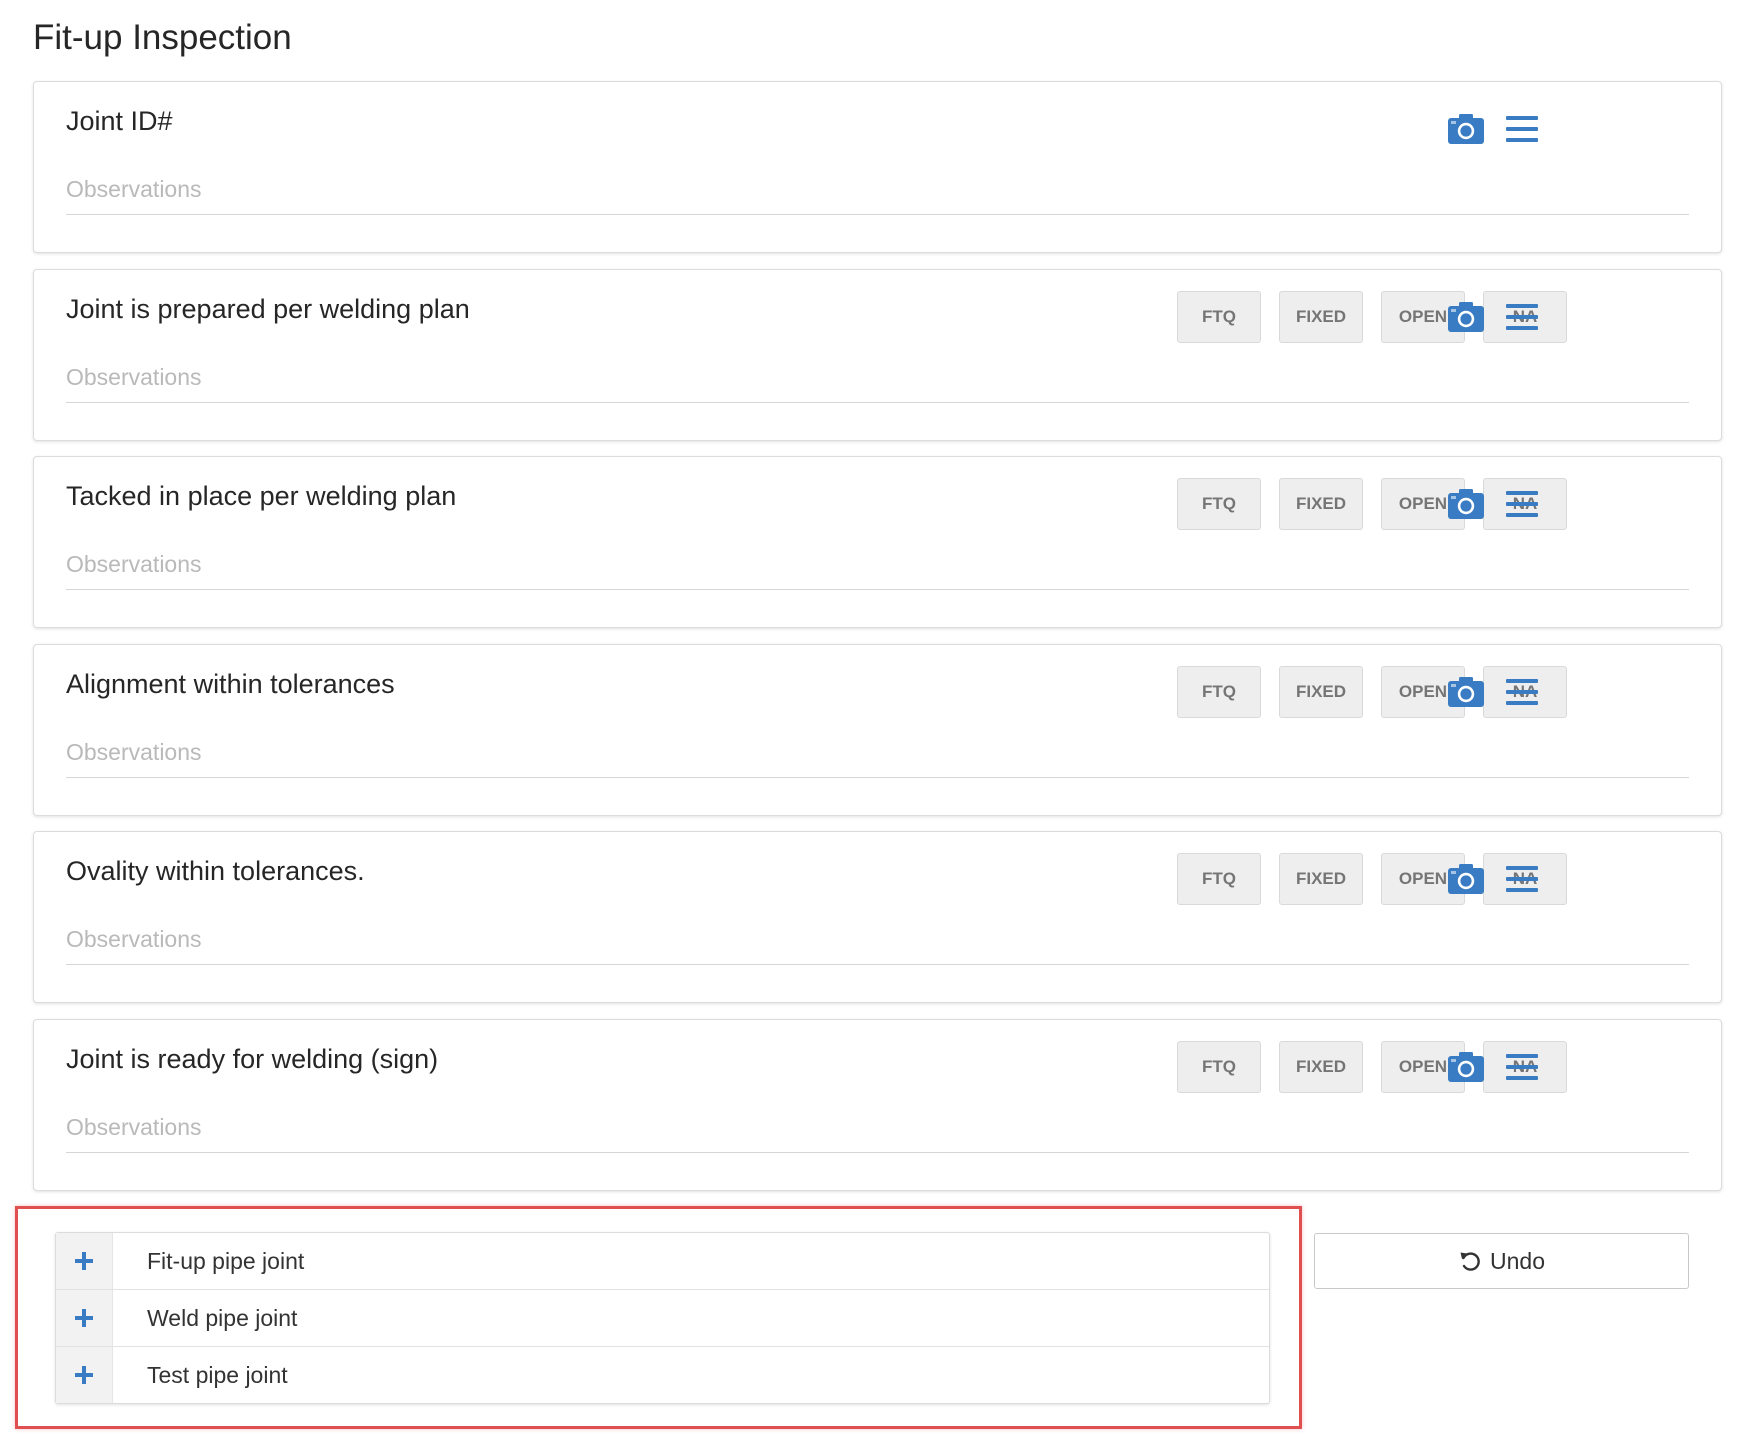 The image size is (1750, 1442). I want to click on card-title: Joint is ready for welding (sign), so click(252, 1059).